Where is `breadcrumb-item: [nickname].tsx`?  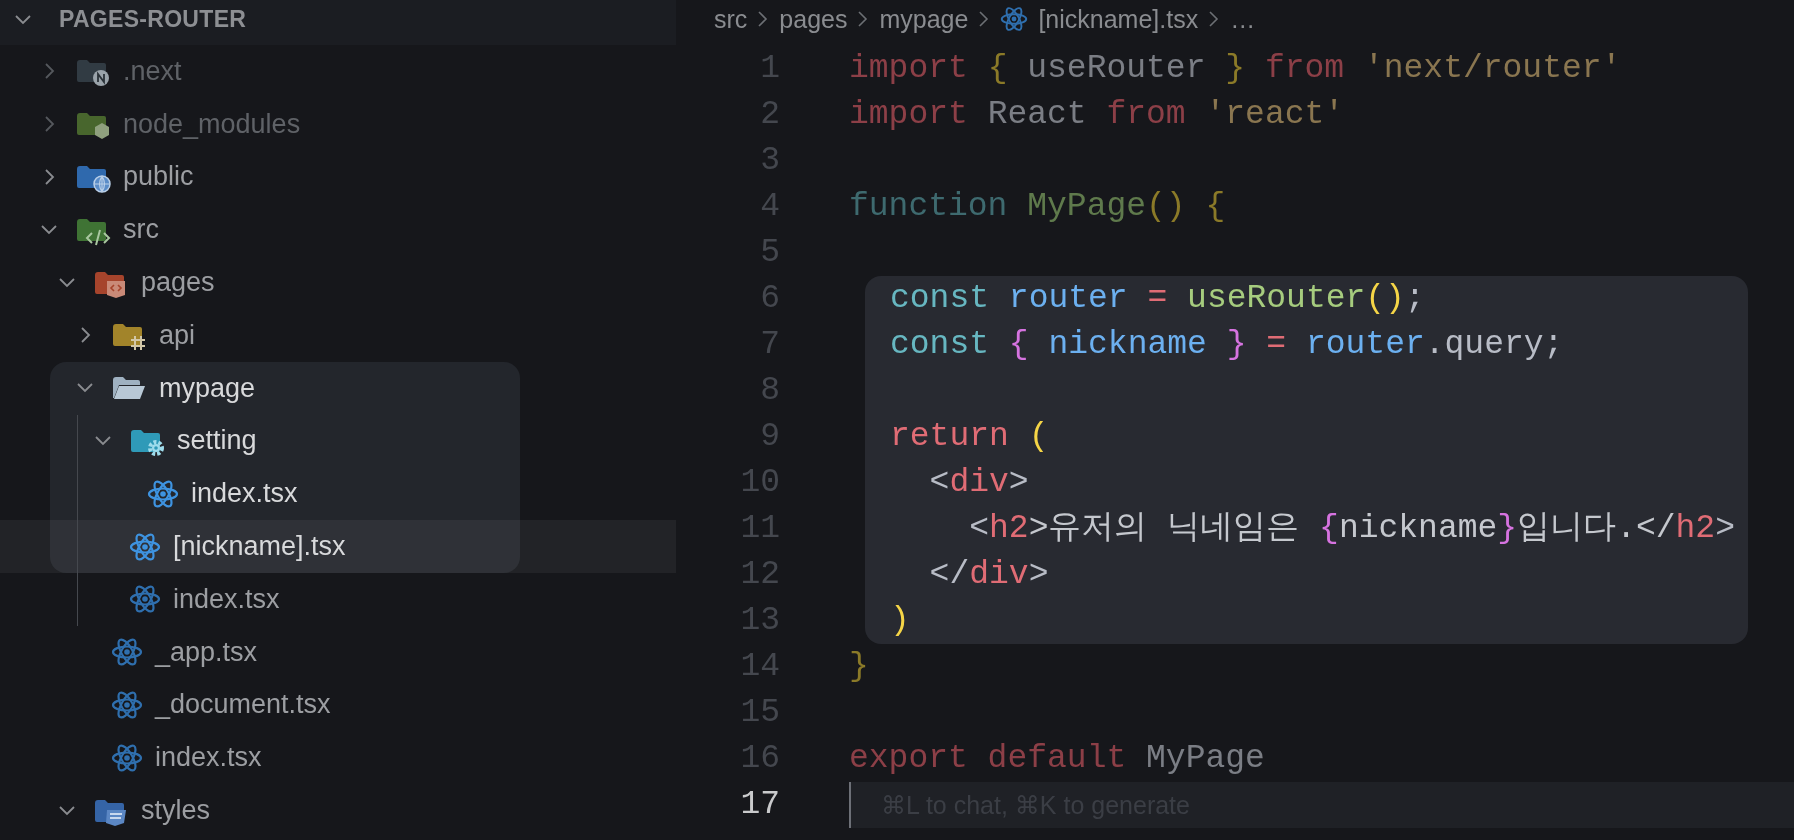 breadcrumb-item: [nickname].tsx is located at coordinates (1118, 19).